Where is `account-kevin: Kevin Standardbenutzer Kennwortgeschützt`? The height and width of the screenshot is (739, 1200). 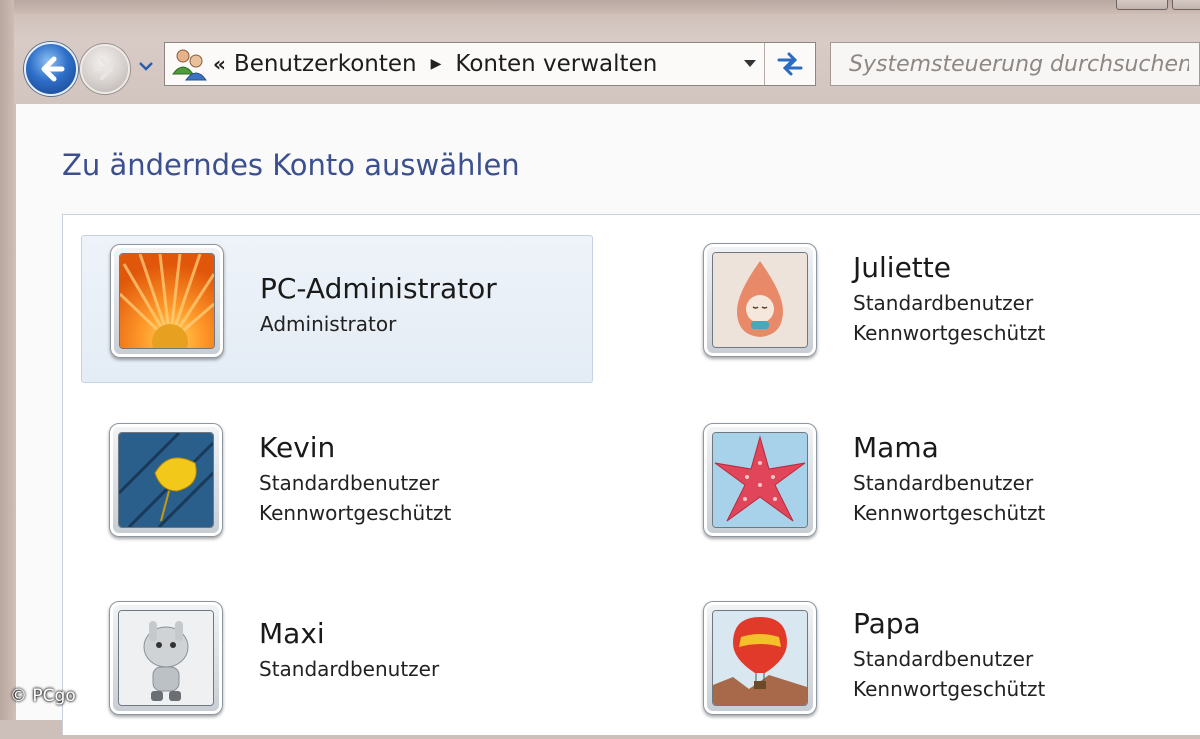 account-kevin: Kevin Standardbenutzer Kennwortgeschützt is located at coordinates (337, 487).